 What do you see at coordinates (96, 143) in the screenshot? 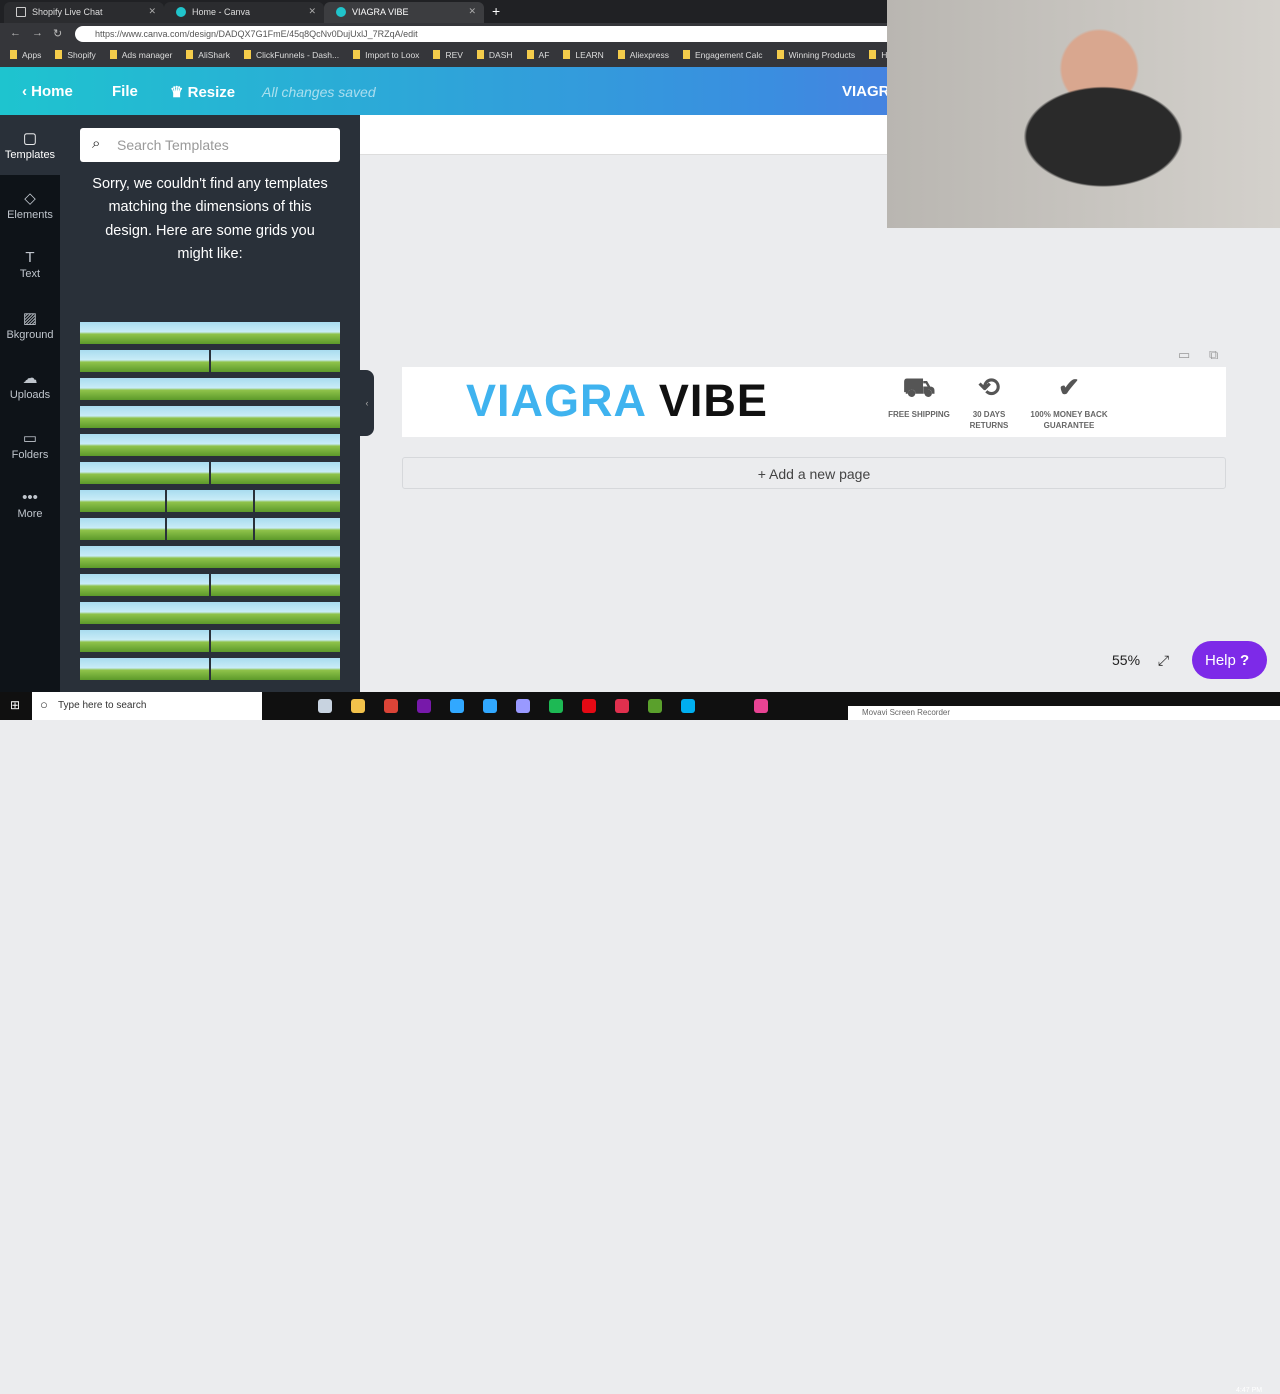
I see `search-icon: ⌕` at bounding box center [96, 143].